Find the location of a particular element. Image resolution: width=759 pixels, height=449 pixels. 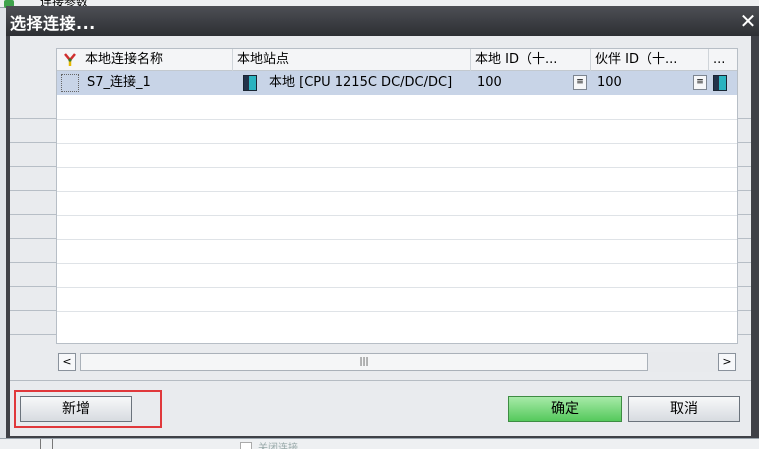

scroll-left-icon: < is located at coordinates (67, 362).